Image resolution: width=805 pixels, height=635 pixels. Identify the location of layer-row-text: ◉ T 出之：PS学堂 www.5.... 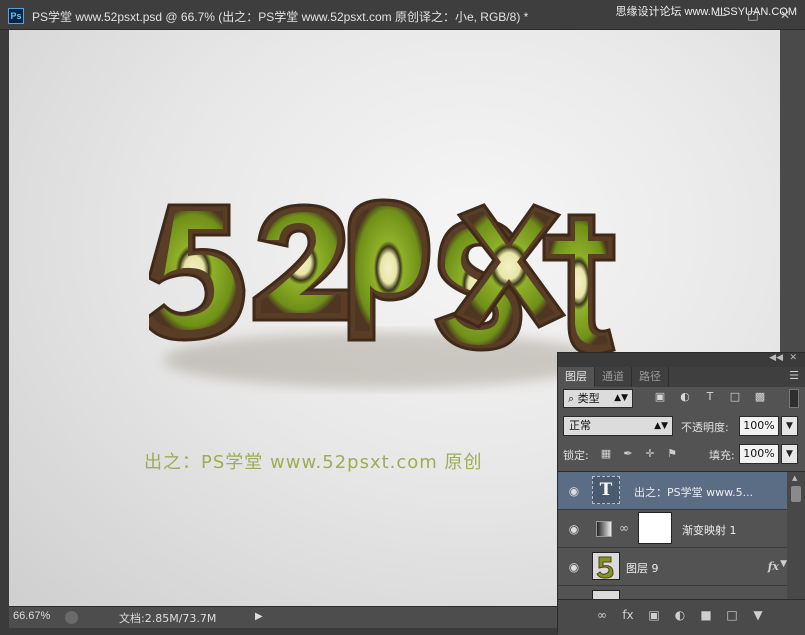
(672, 491).